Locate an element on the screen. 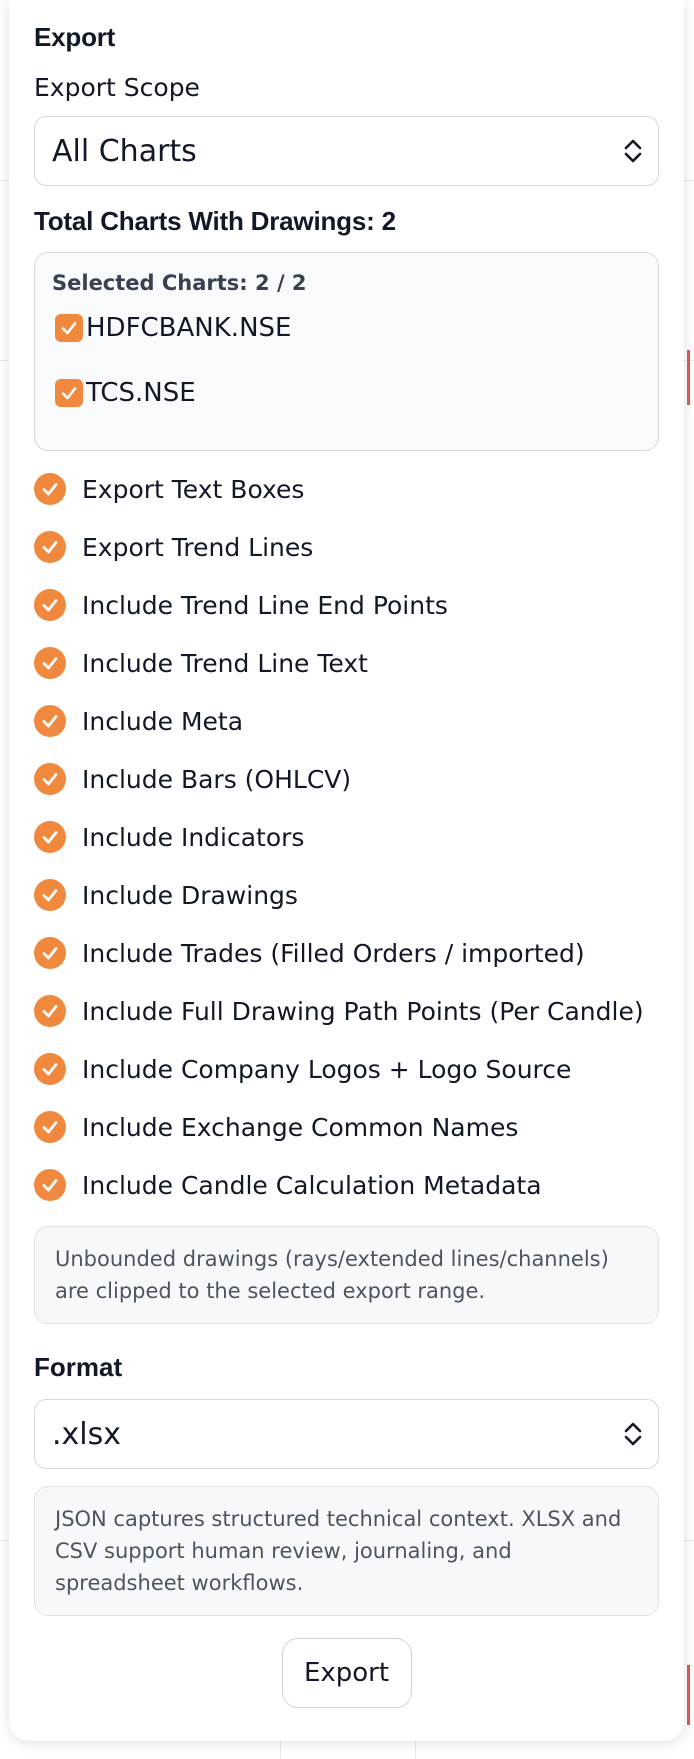  option-label: Include Indicators is located at coordinates (193, 837).